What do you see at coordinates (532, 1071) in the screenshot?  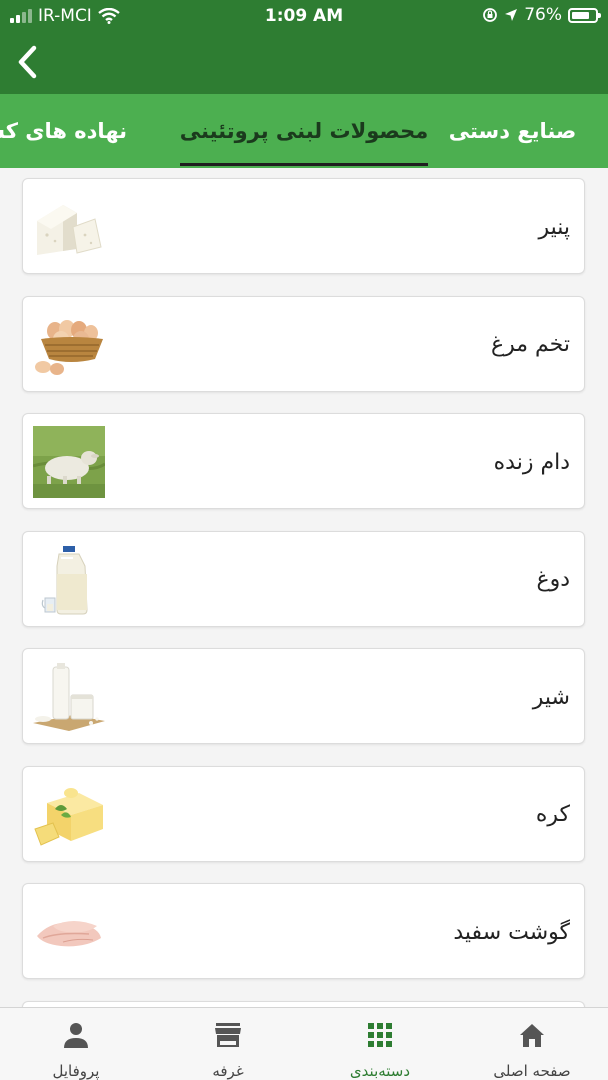 I see `nav-label: صفحه اصلی` at bounding box center [532, 1071].